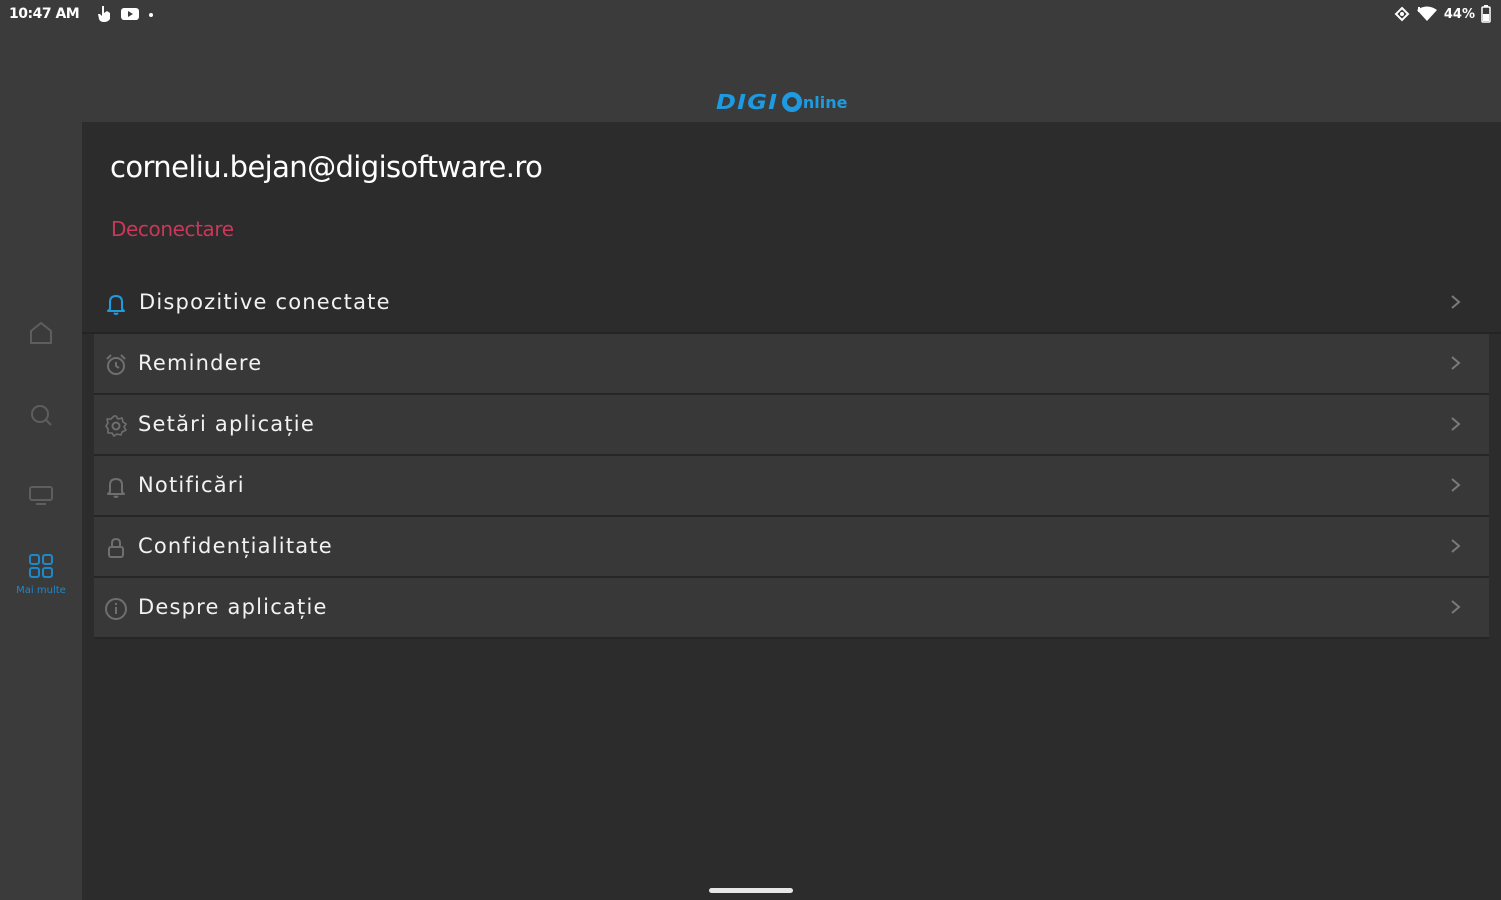 The height and width of the screenshot is (900, 1501). Describe the element at coordinates (151, 15) in the screenshot. I see `dot-icon` at that location.